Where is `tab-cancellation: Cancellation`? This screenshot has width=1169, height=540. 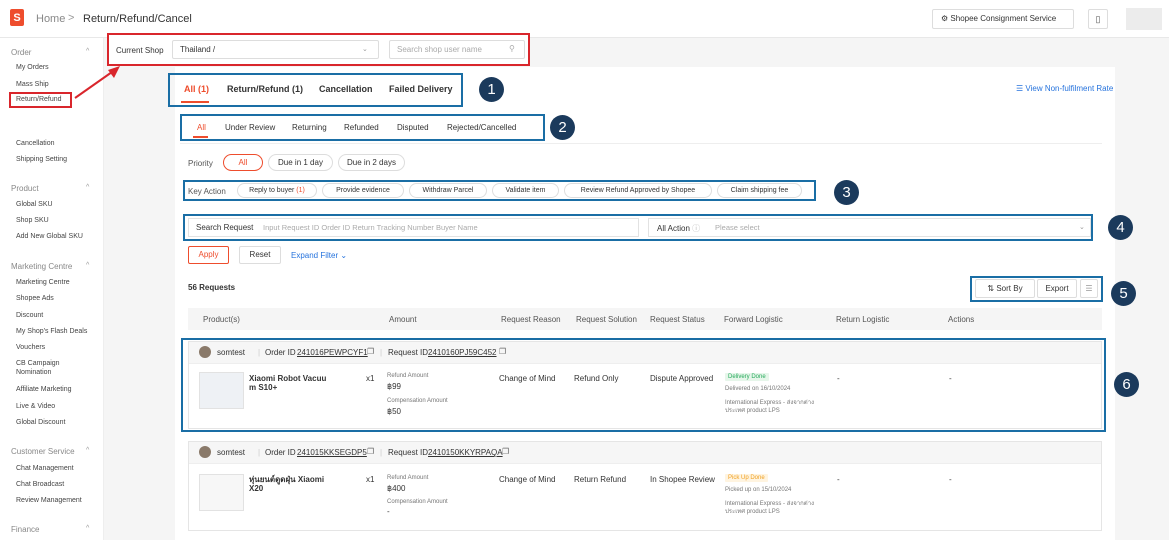 tab-cancellation: Cancellation is located at coordinates (346, 89).